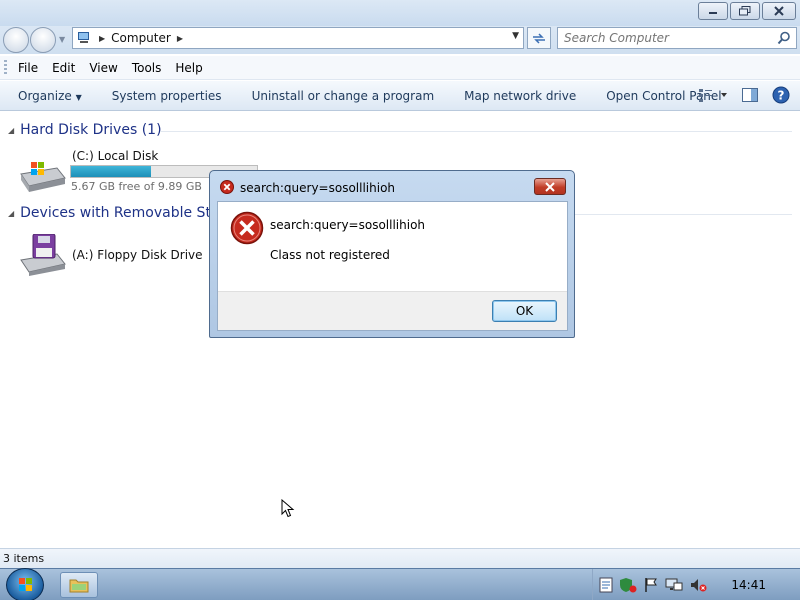 This screenshot has width=800, height=600. Describe the element at coordinates (78, 97) in the screenshot. I see `chevron-down-icon: ▼` at that location.